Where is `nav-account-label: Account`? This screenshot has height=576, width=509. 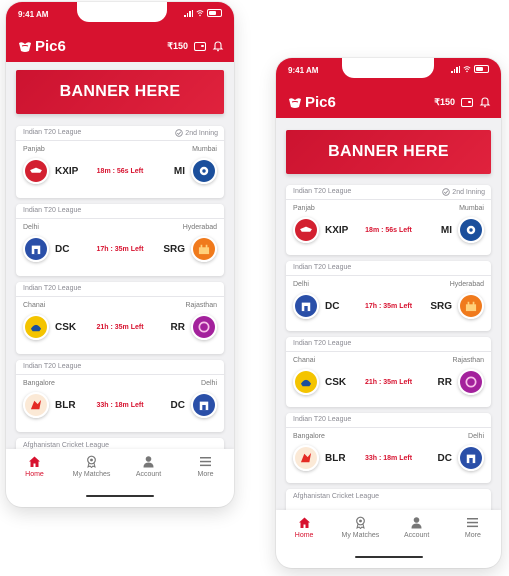
nav-account-label: Account is located at coordinates (416, 535).